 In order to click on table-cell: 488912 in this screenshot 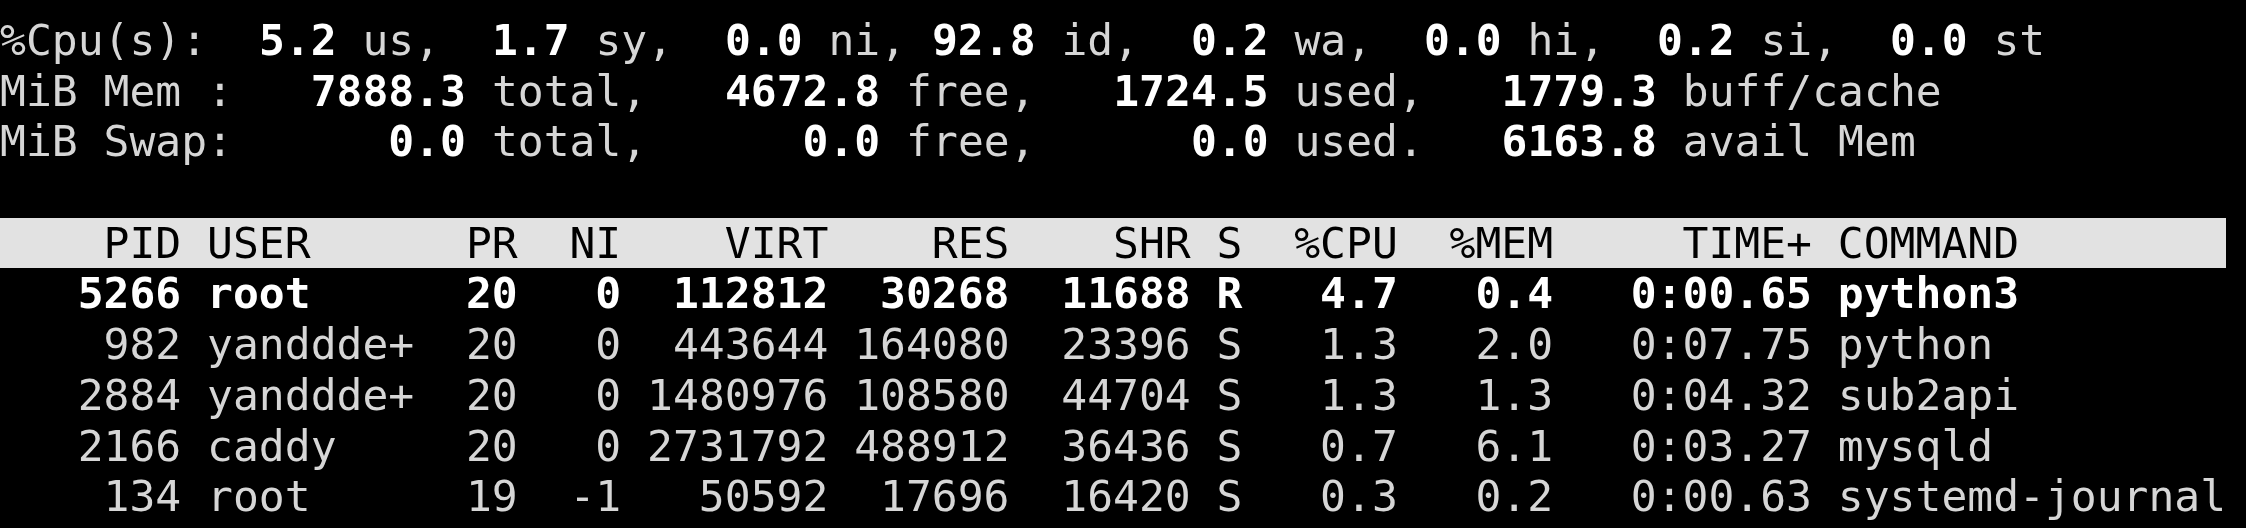, I will do `click(932, 446)`.